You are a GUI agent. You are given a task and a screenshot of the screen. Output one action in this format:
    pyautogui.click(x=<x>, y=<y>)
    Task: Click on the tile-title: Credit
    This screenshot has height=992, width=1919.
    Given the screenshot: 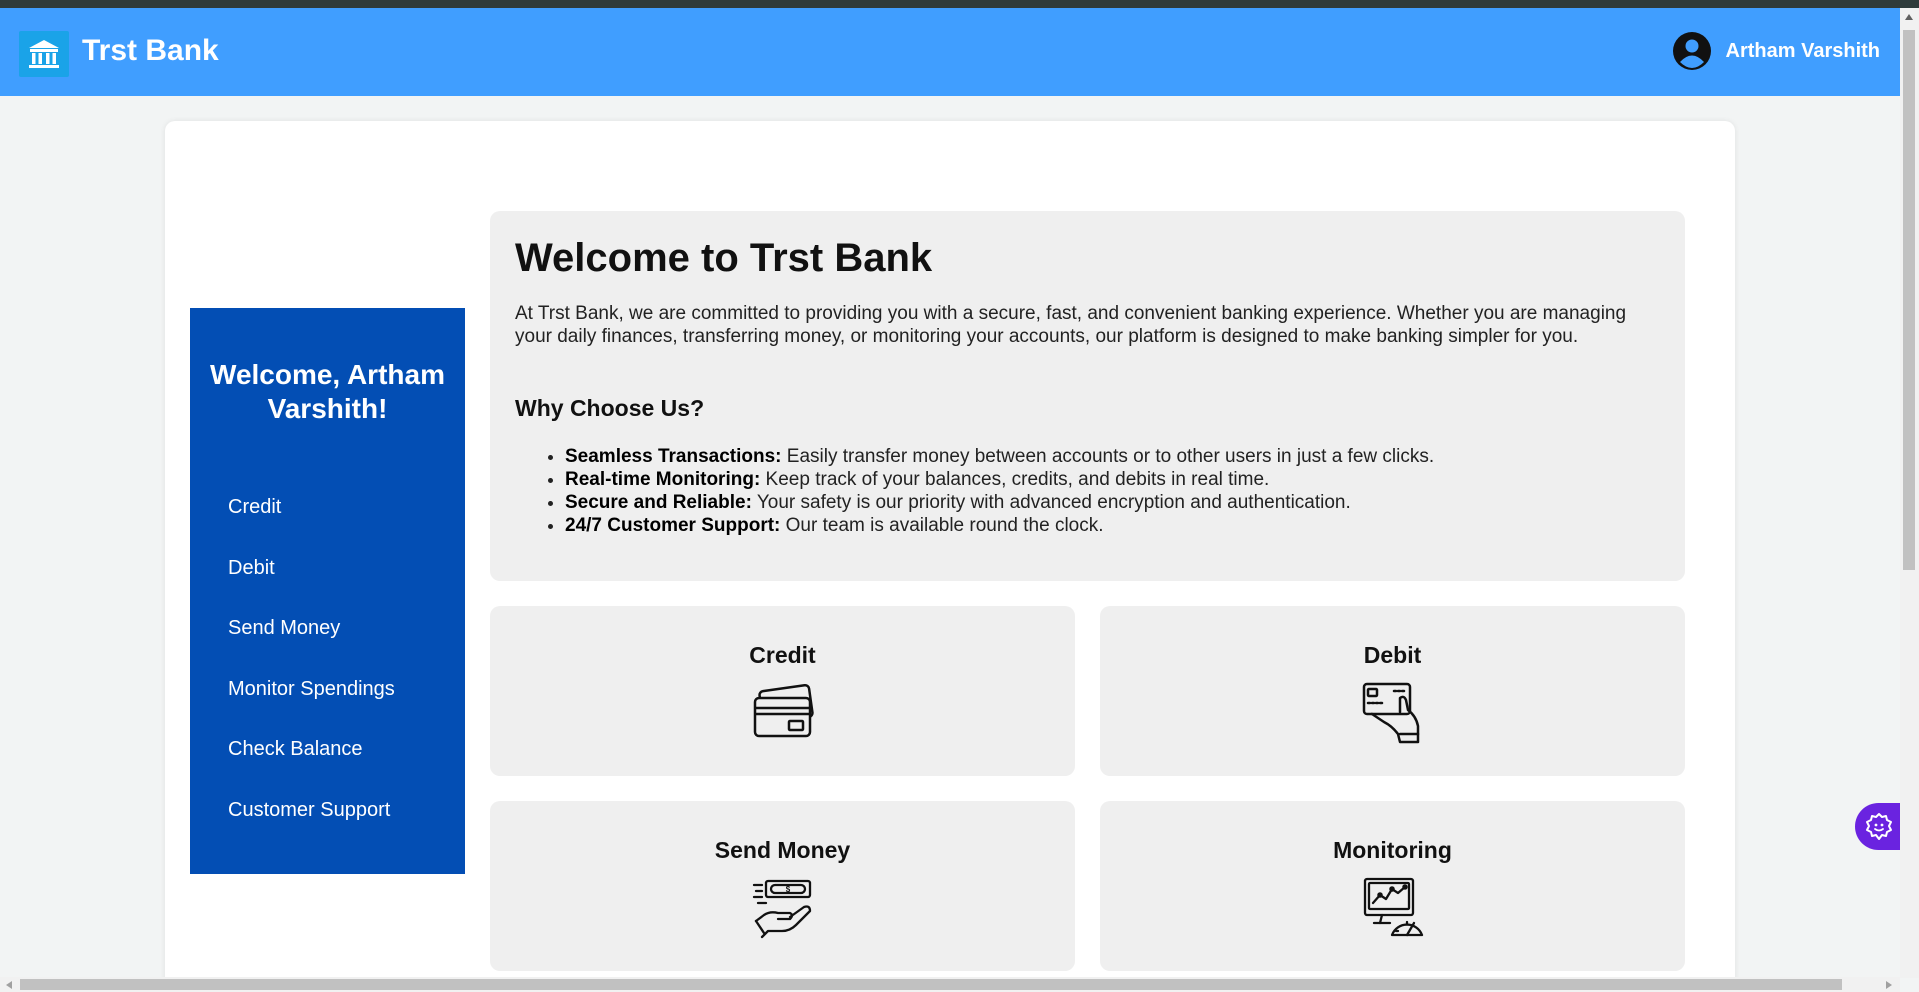 What is the action you would take?
    pyautogui.click(x=782, y=655)
    